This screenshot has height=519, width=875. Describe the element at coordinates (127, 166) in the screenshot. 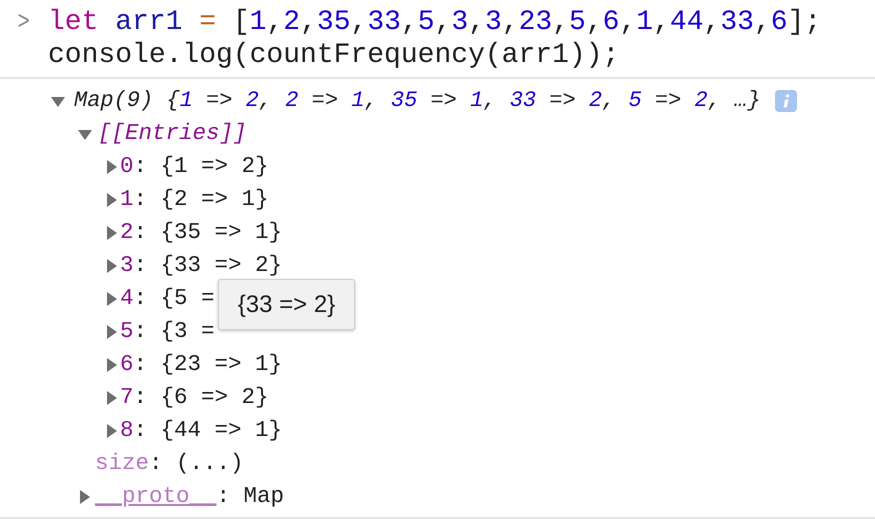

I see `entry-index: 0` at that location.